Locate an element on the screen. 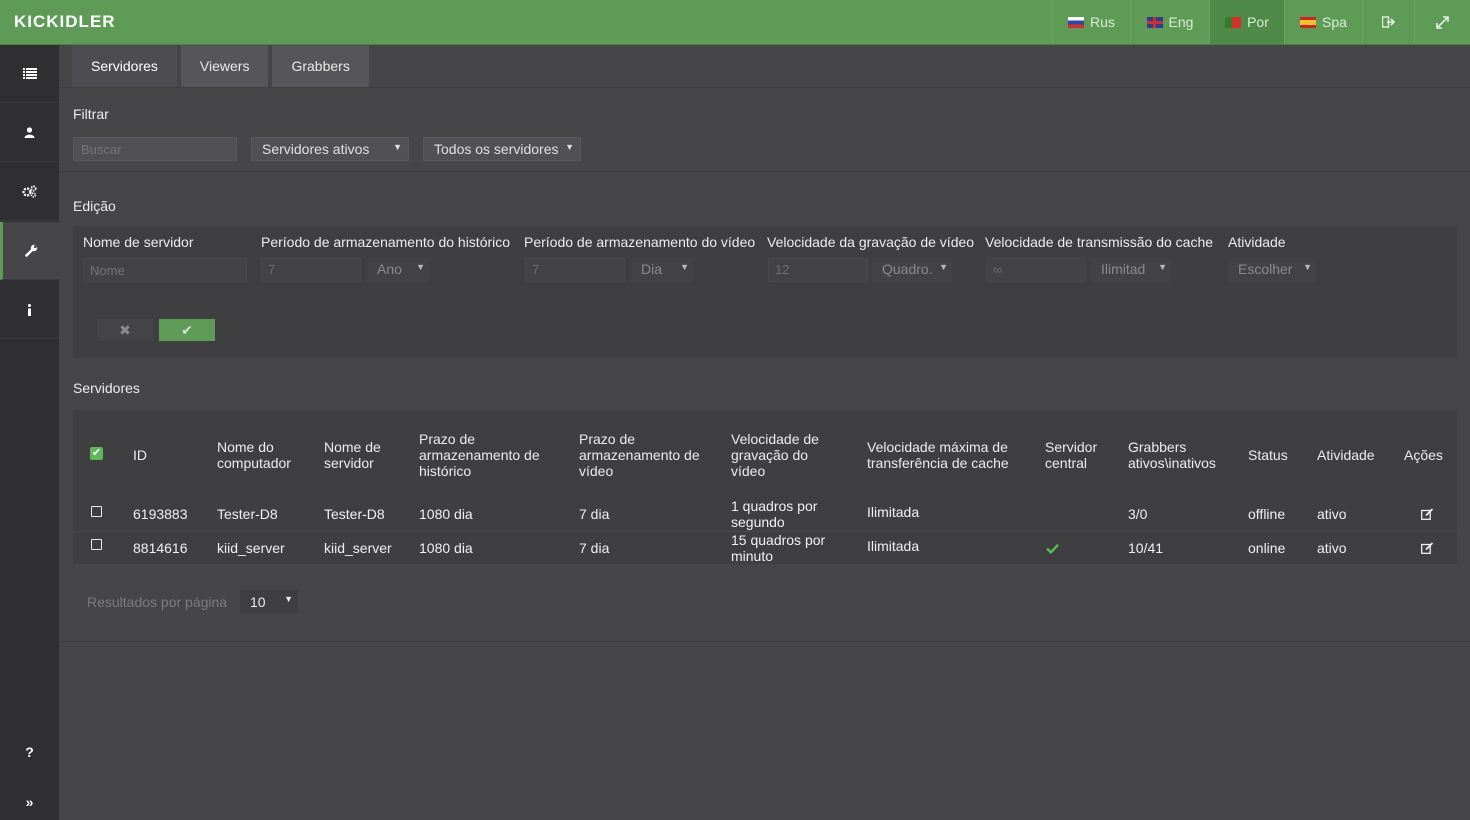 This screenshot has width=1470, height=820. col-server-name: Nome de servidor is located at coordinates (364, 455).